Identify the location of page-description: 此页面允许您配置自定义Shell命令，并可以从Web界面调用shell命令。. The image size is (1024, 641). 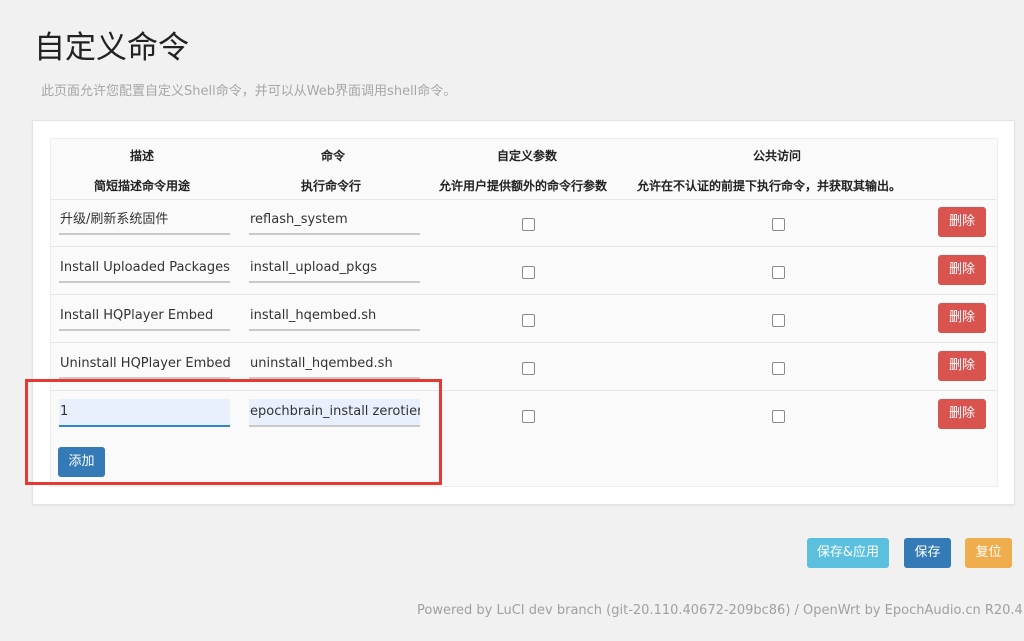
(249, 91).